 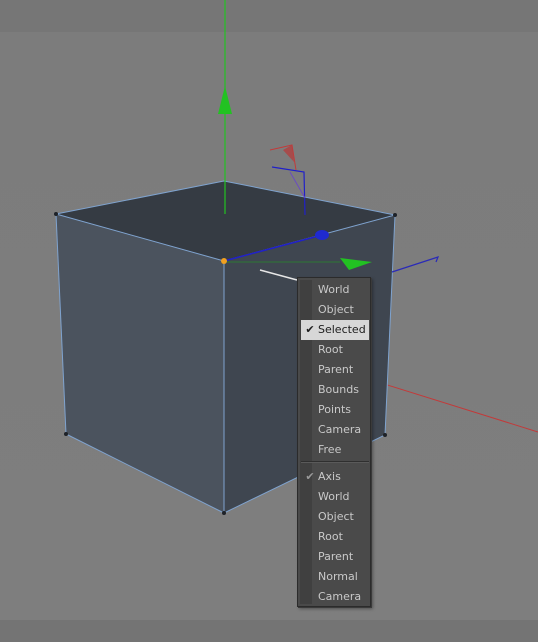 I want to click on menu-item-parent: Parent, so click(x=335, y=370).